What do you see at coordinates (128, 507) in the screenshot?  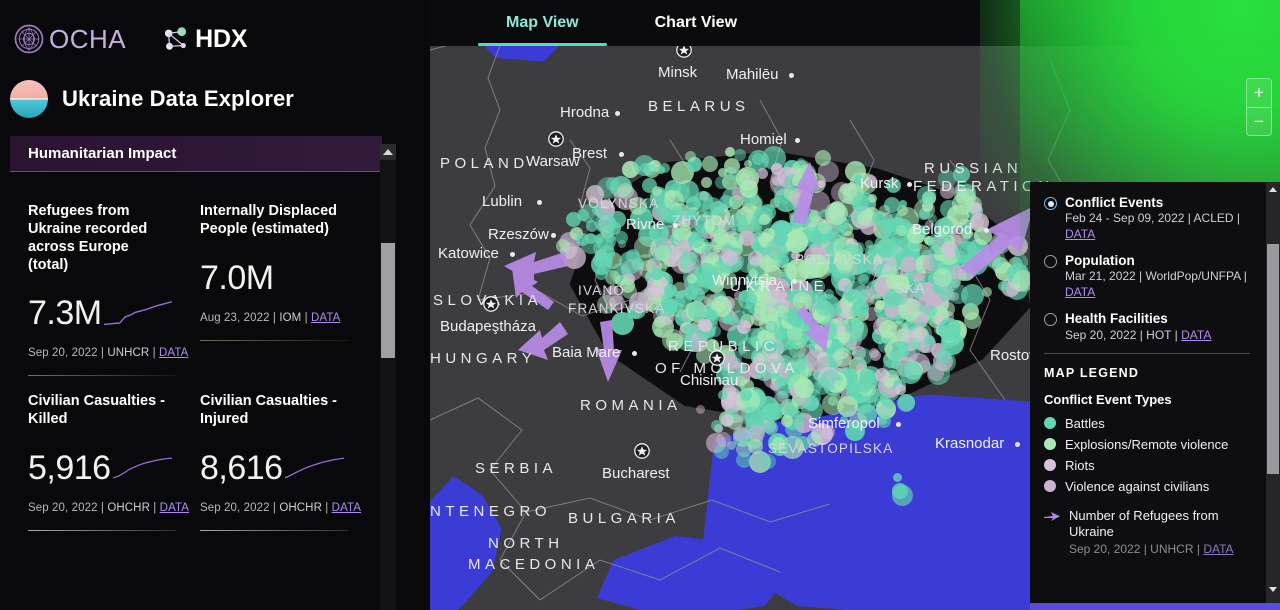 I see `stat-source: OHCHR` at bounding box center [128, 507].